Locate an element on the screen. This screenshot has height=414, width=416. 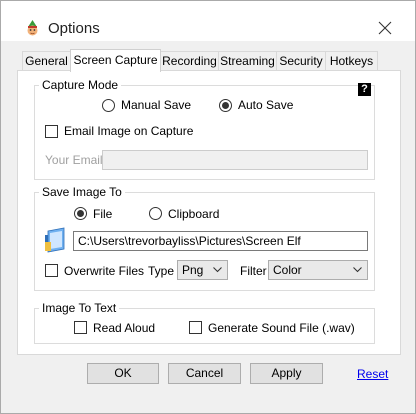
elf-icon is located at coordinates (32, 28).